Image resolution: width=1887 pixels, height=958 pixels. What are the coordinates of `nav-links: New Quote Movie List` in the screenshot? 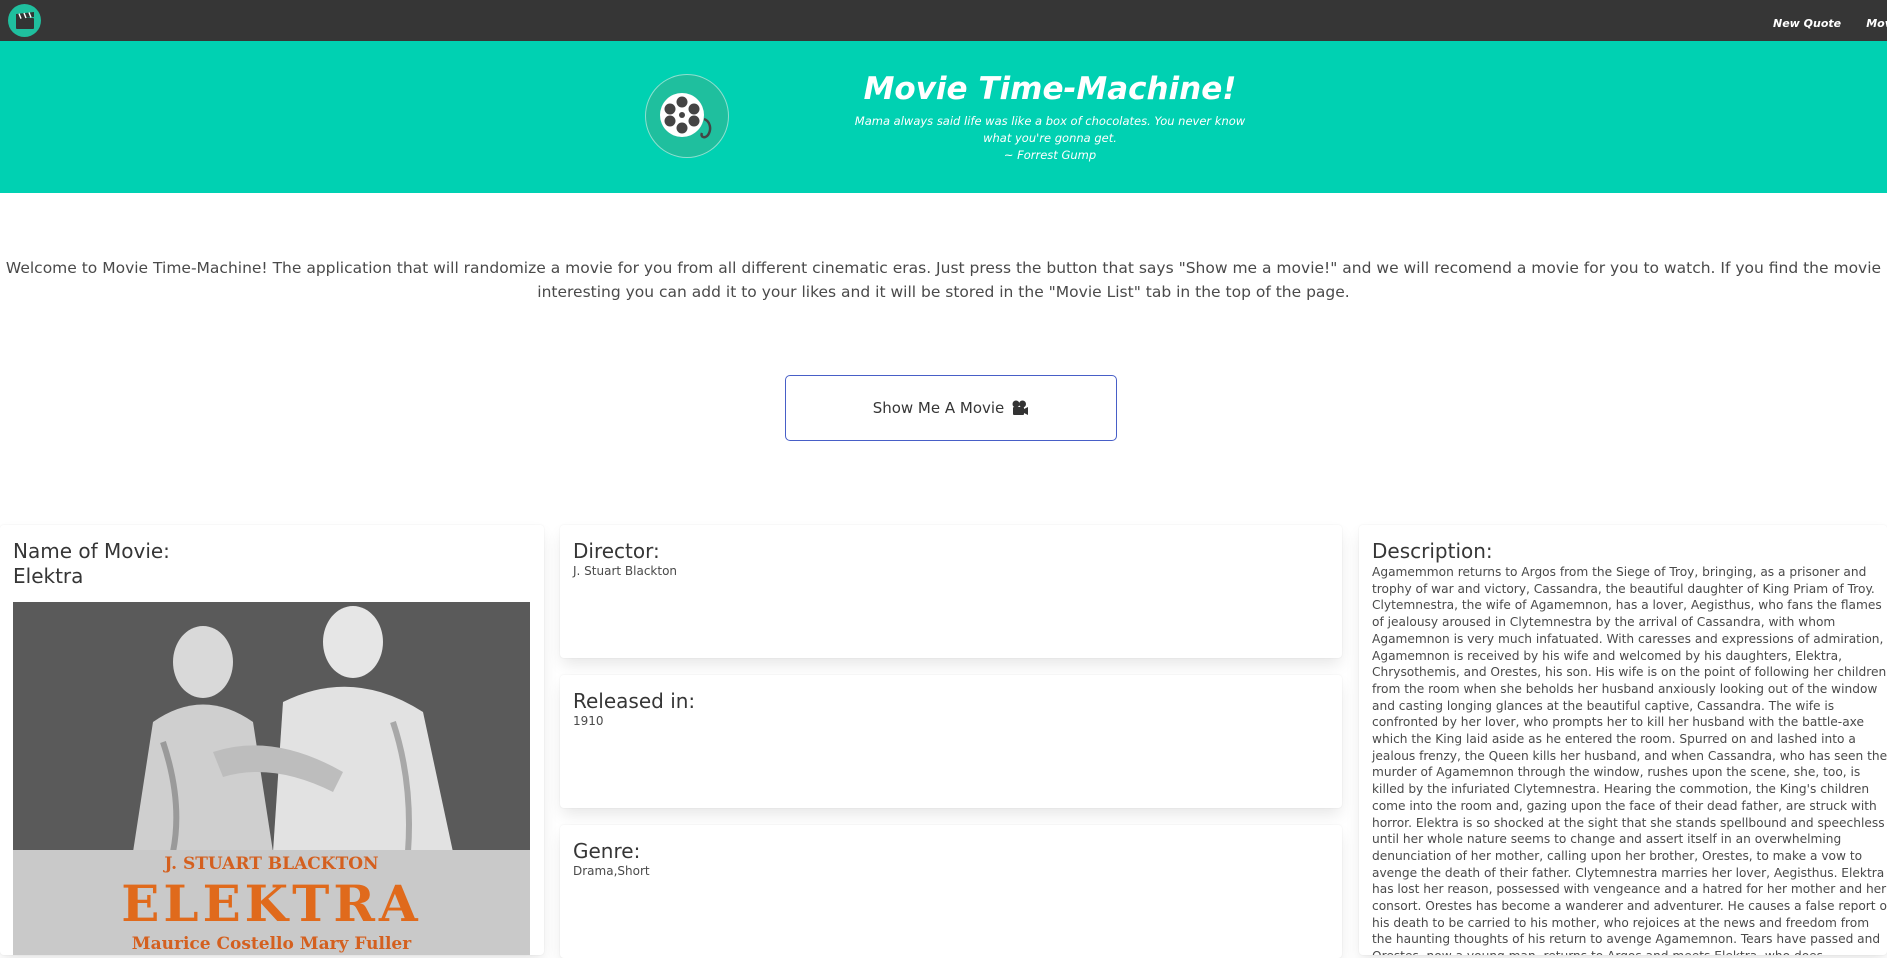 It's located at (1830, 21).